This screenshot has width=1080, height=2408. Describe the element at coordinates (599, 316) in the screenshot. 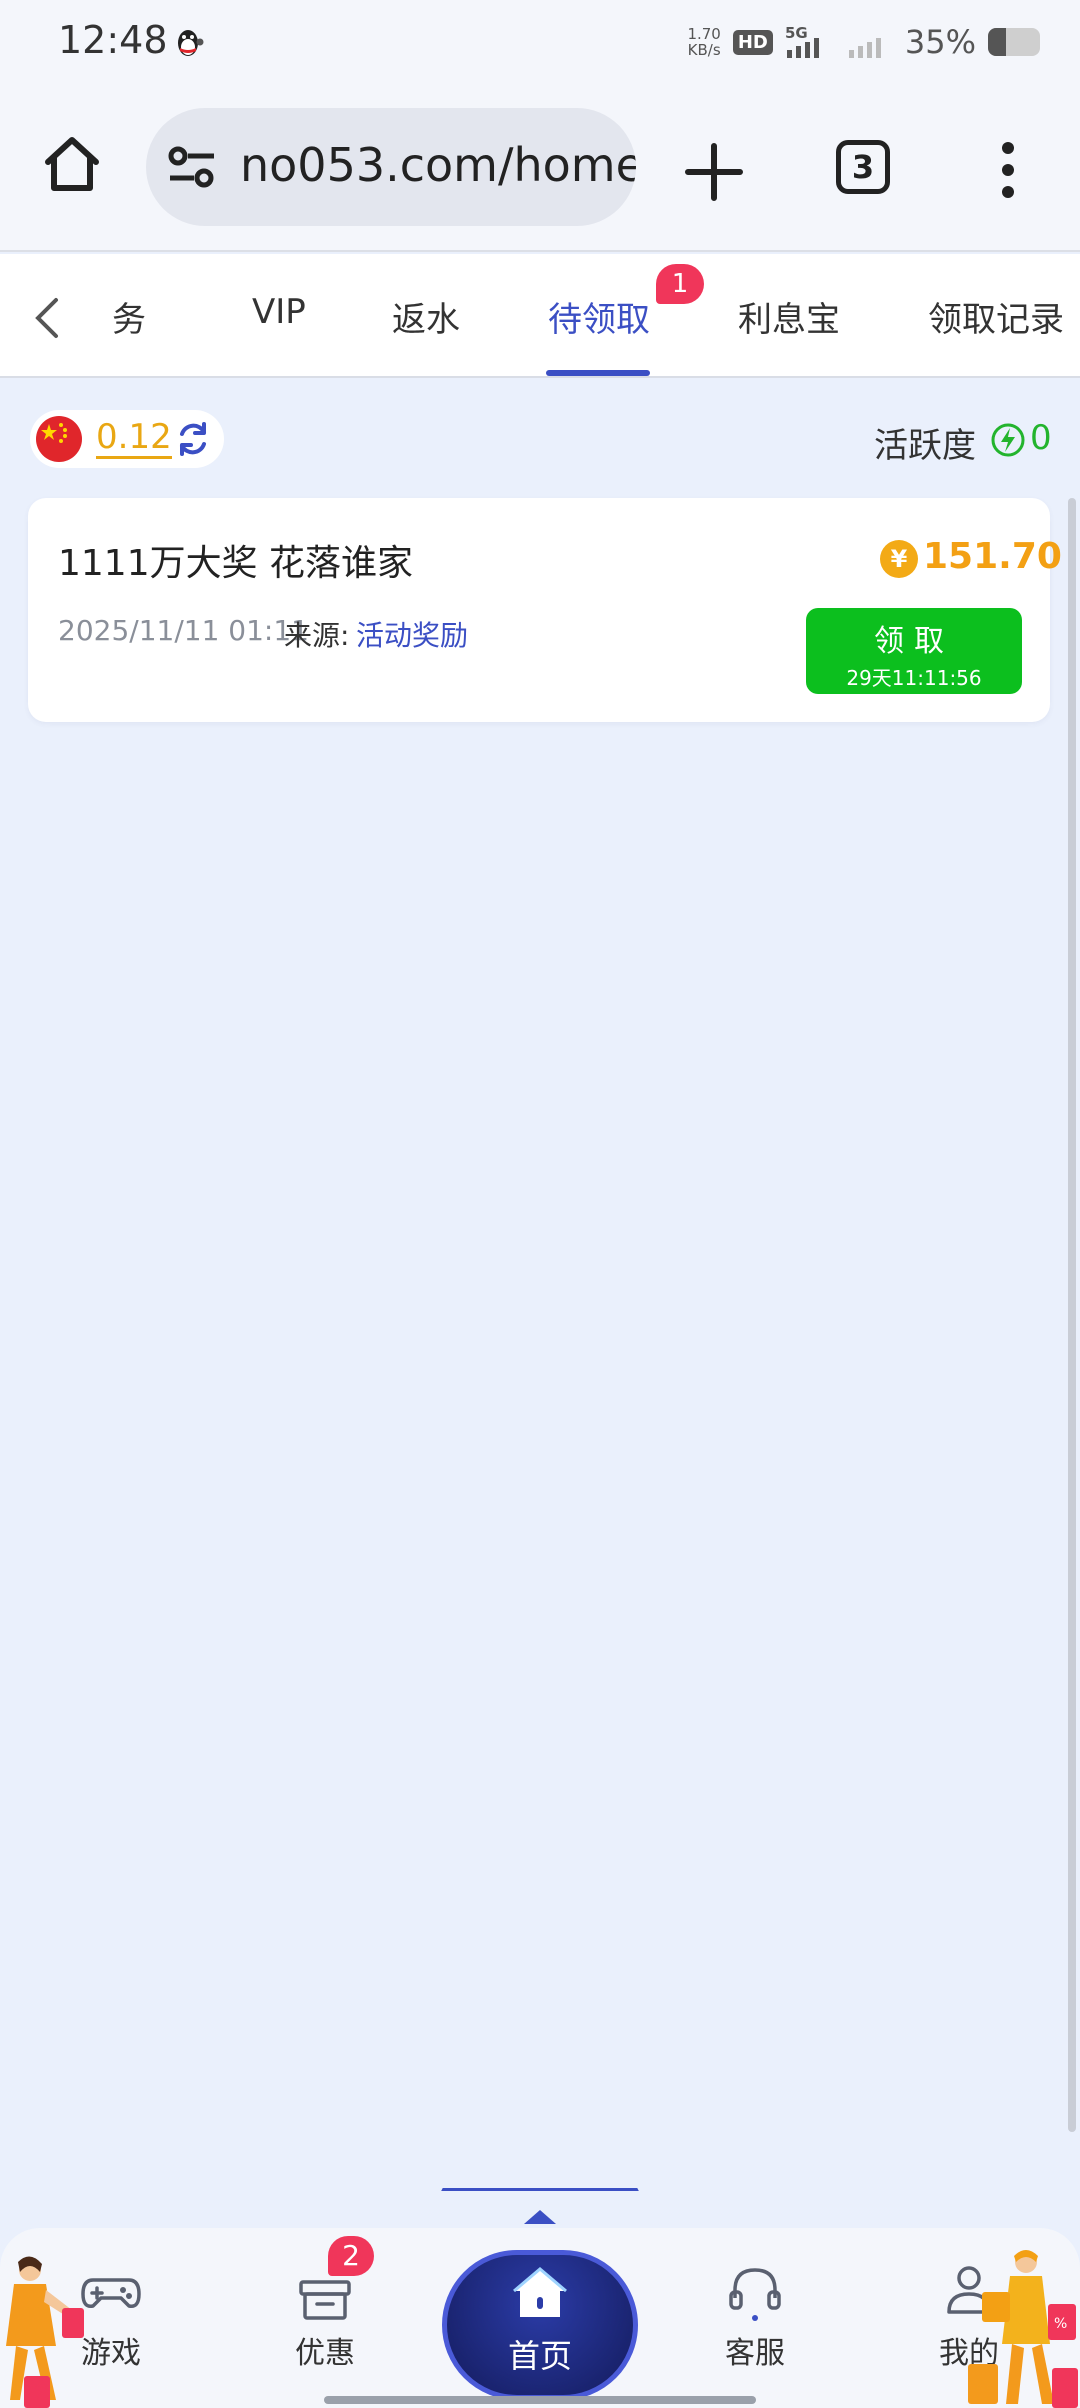

I see `tab-pending-claim: 待领取` at that location.